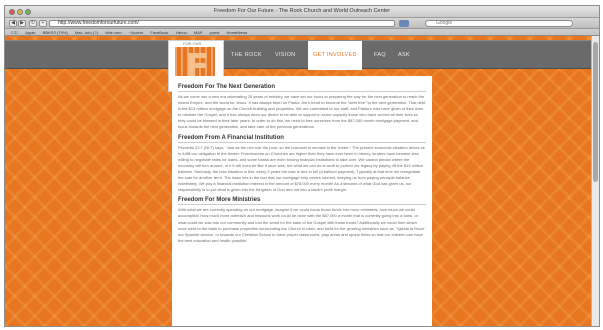 The width and height of the screenshot is (603, 330). I want to click on nav-vision: VISION, so click(285, 55).